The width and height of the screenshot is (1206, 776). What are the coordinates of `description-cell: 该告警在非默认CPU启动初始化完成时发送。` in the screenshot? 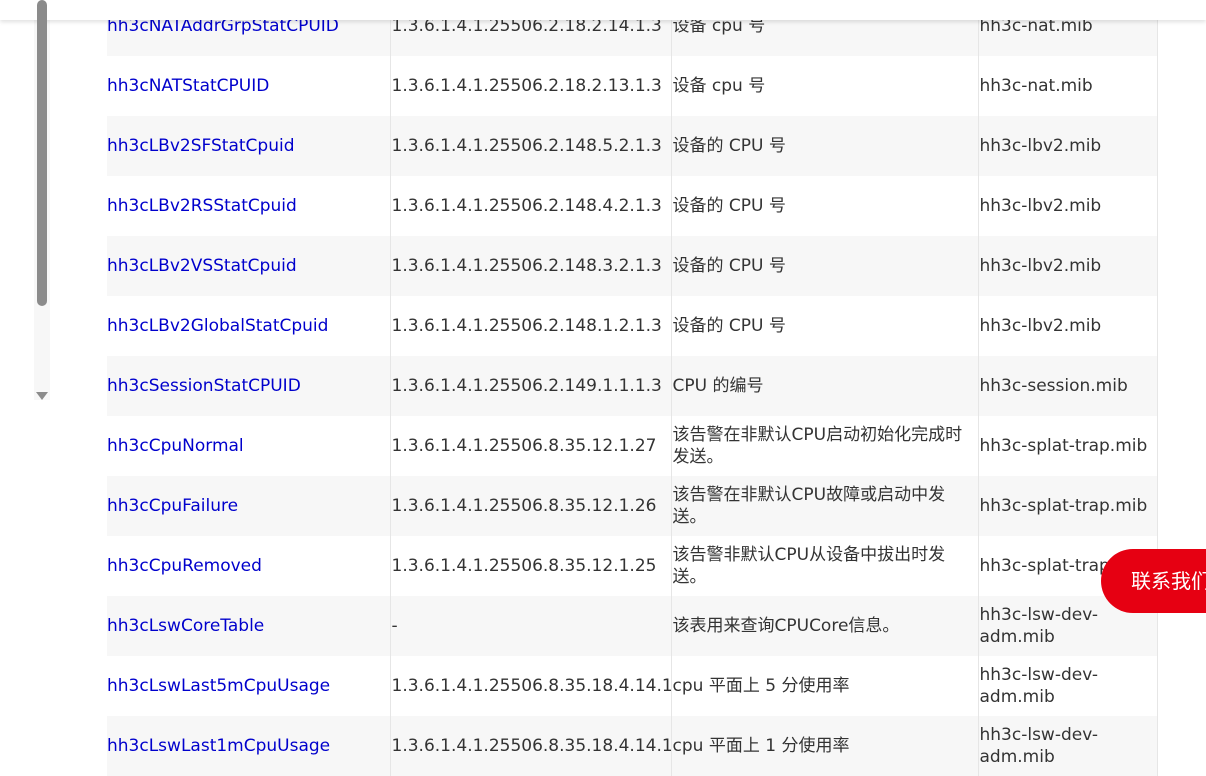 It's located at (825, 446).